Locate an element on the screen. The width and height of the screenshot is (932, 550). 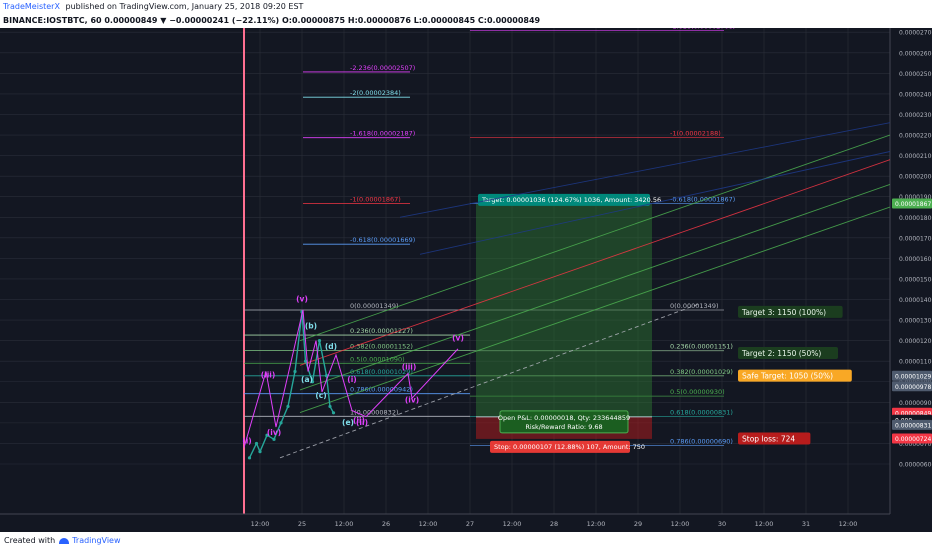
x-tick-label: 29 is located at coordinates (638, 524).